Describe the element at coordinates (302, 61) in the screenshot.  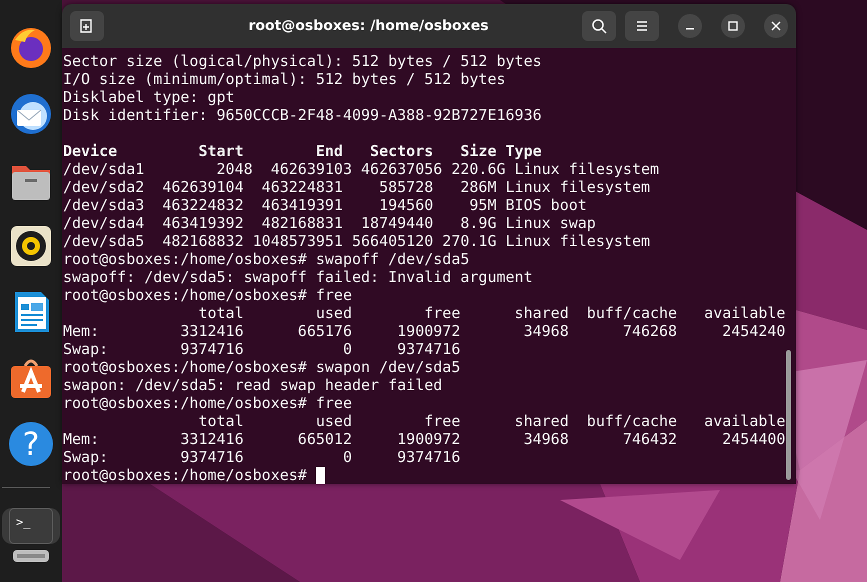
I see `terminal-line: Sector size (logical/physical): 512 bytes / 512 bytes` at that location.